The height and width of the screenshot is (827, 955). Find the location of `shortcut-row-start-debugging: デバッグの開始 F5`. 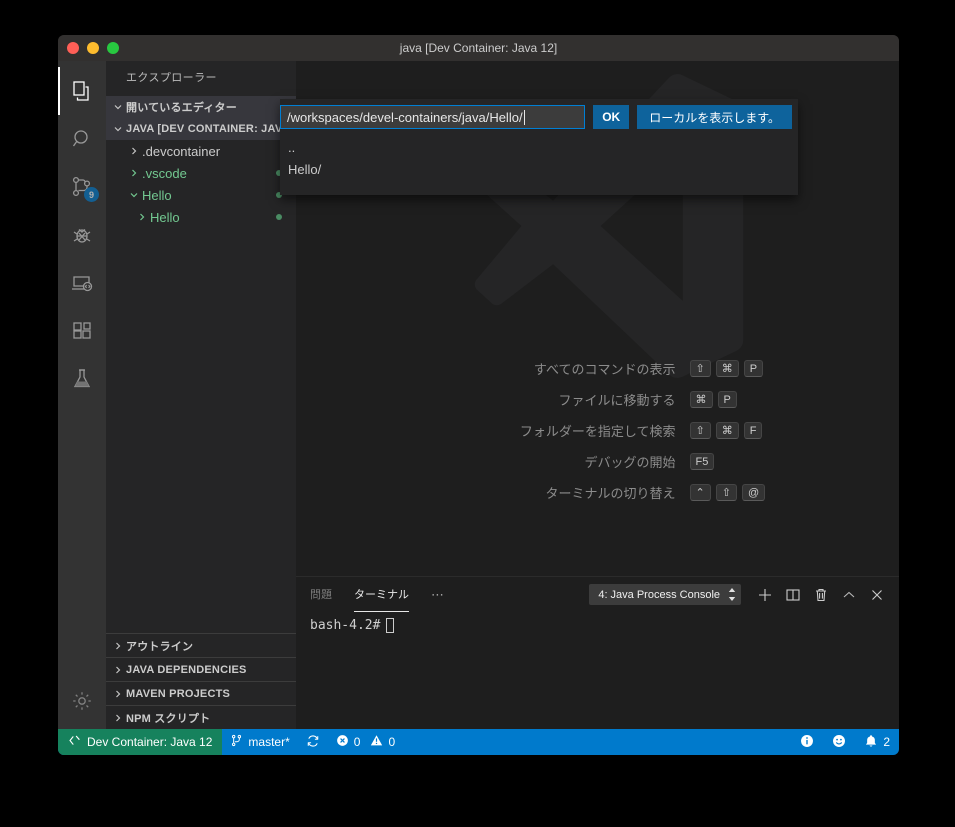

shortcut-row-start-debugging: デバッグの開始 F5 is located at coordinates (598, 461).